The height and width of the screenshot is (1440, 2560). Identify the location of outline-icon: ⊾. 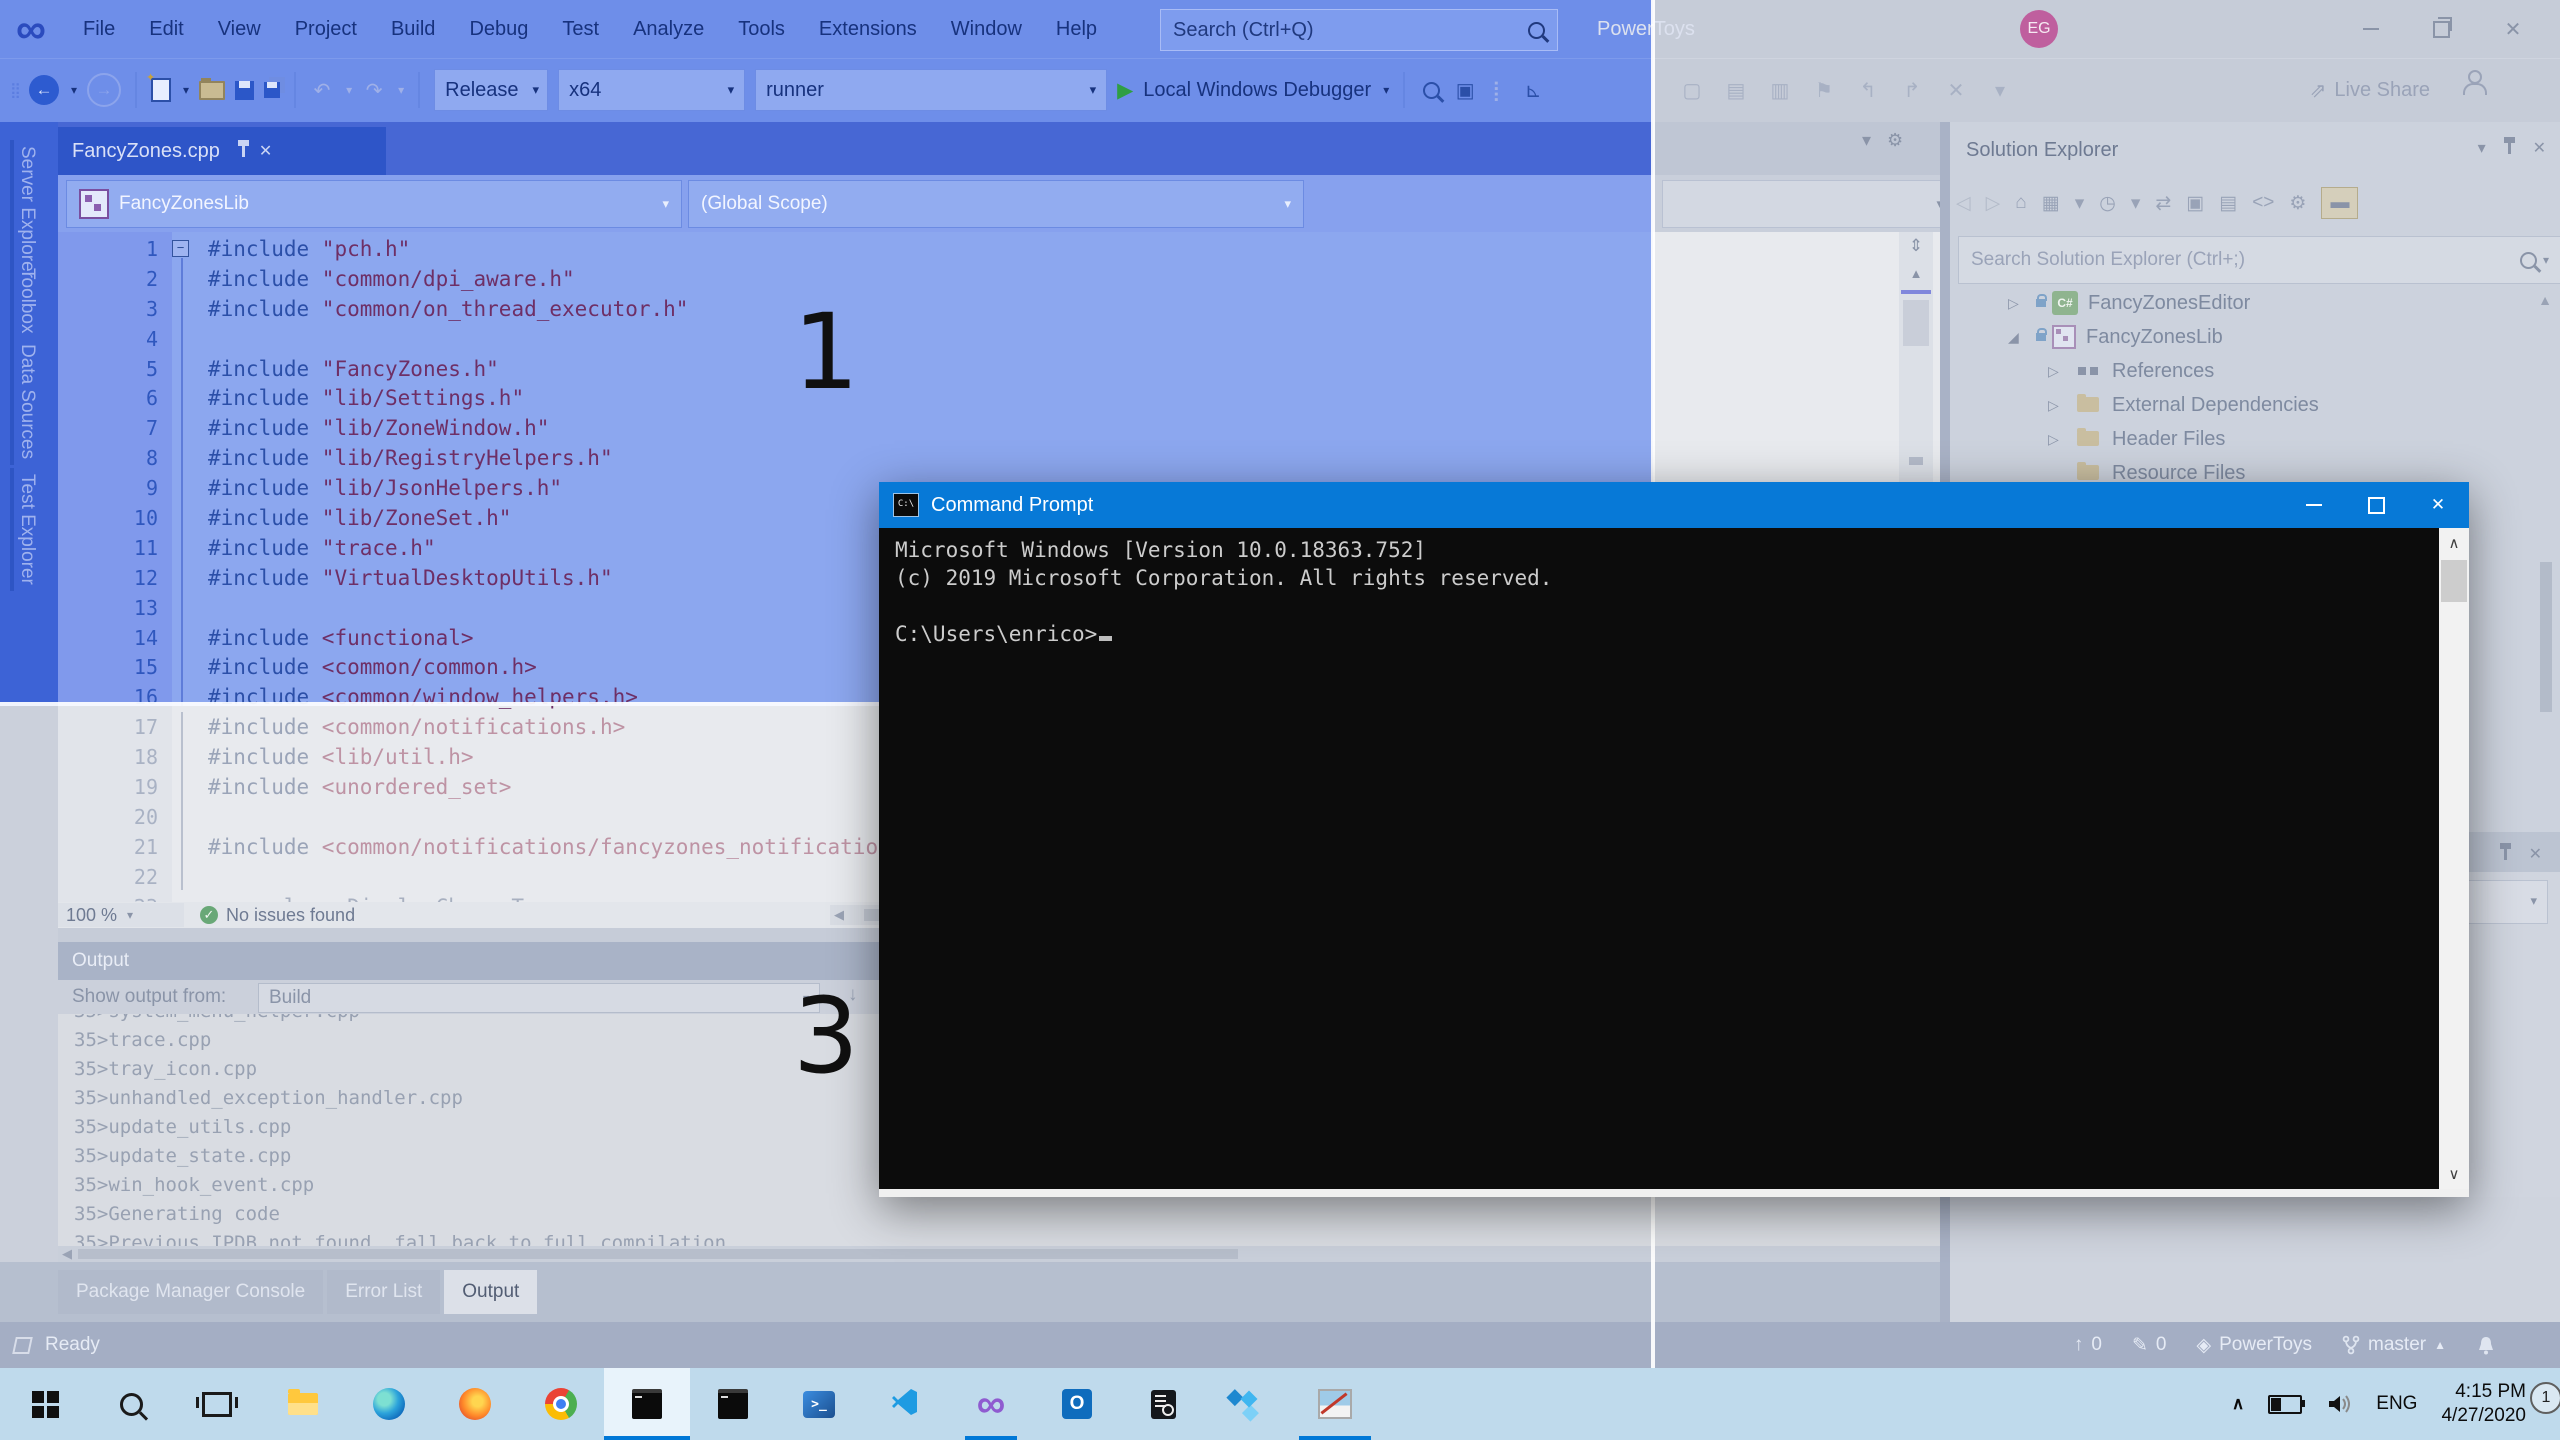
(1533, 90).